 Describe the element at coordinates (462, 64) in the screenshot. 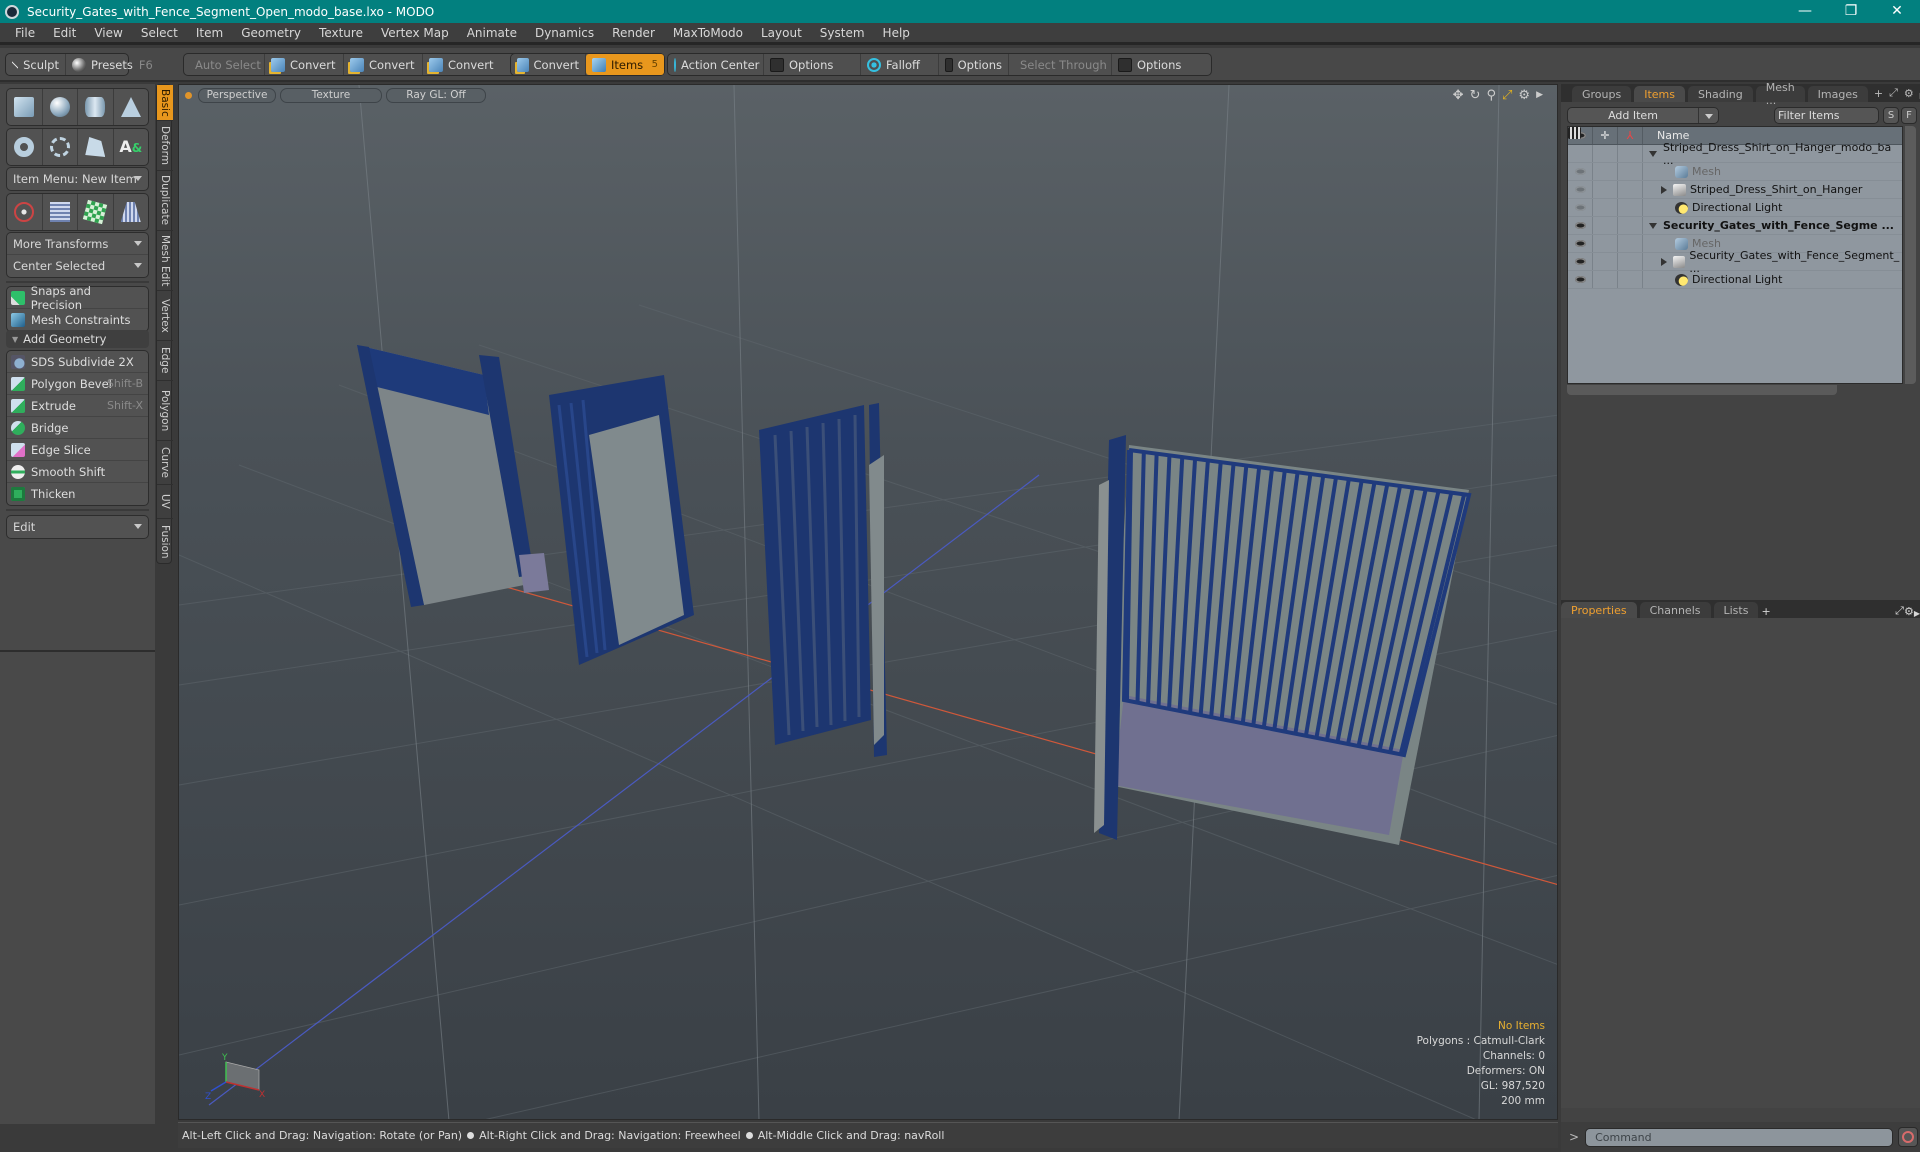

I see `convert-polygons-button: Convert` at that location.